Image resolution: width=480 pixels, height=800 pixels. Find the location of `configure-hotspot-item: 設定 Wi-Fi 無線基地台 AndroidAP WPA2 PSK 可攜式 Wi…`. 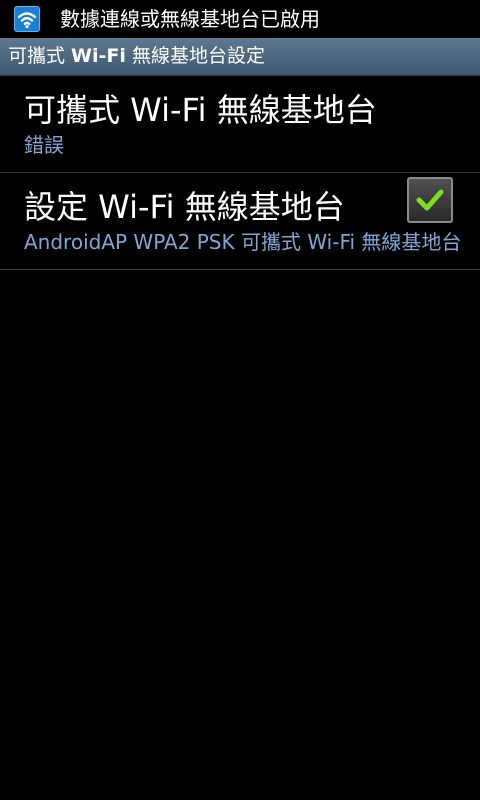

configure-hotspot-item: 設定 Wi-Fi 無線基地台 AndroidAP WPA2 PSK 可攜式 Wi… is located at coordinates (240, 221).